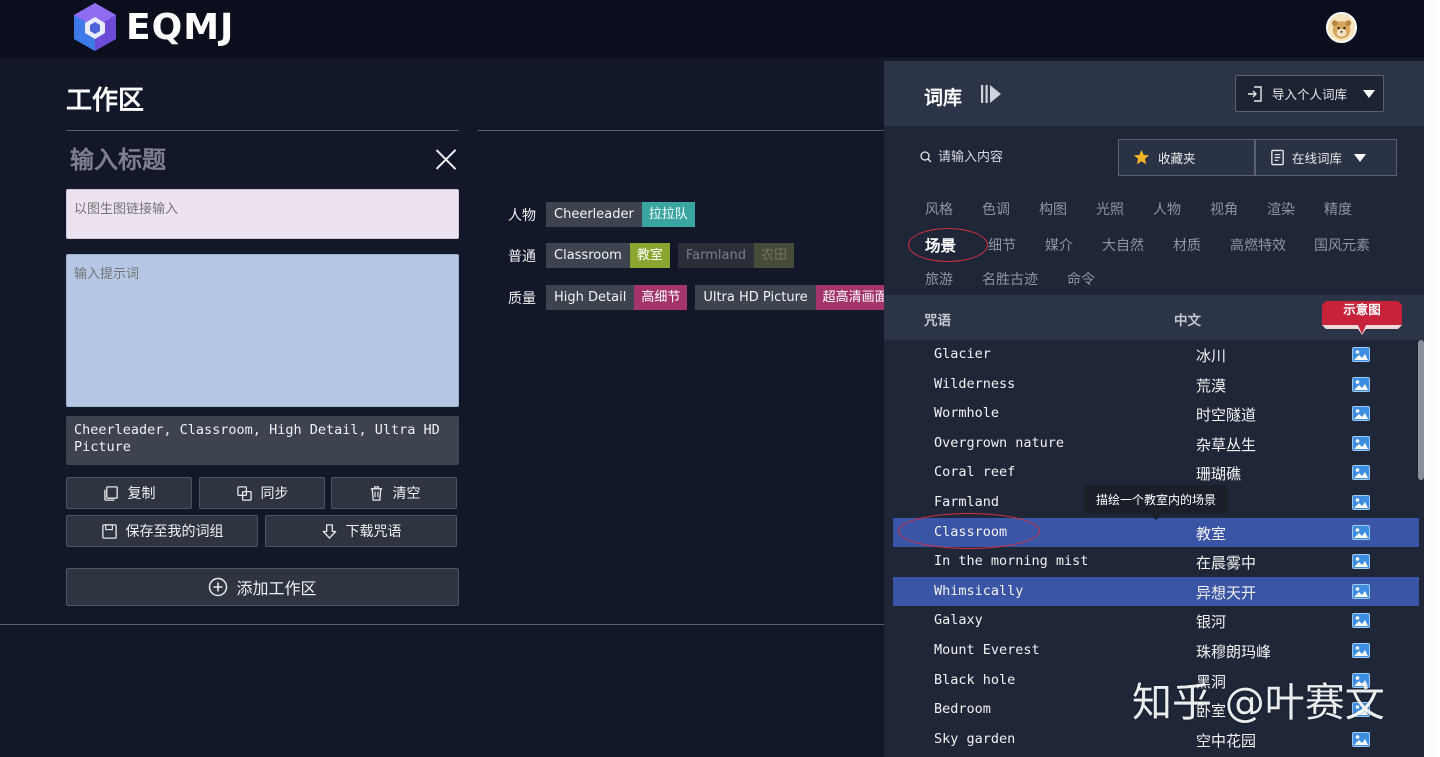  What do you see at coordinates (262, 330) in the screenshot?
I see `prompt-input` at bounding box center [262, 330].